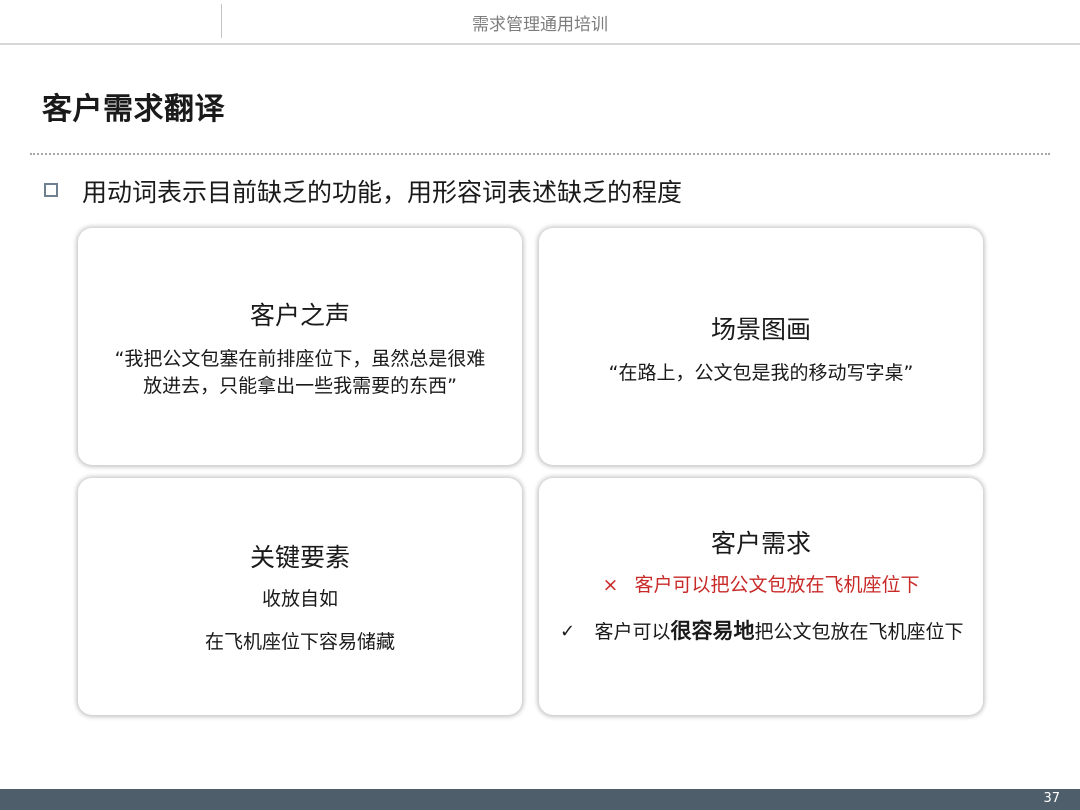  Describe the element at coordinates (382, 192) in the screenshot. I see `bullet-text: 用动词表示目前缺乏的功能，用形容词表述缺乏的程度` at that location.